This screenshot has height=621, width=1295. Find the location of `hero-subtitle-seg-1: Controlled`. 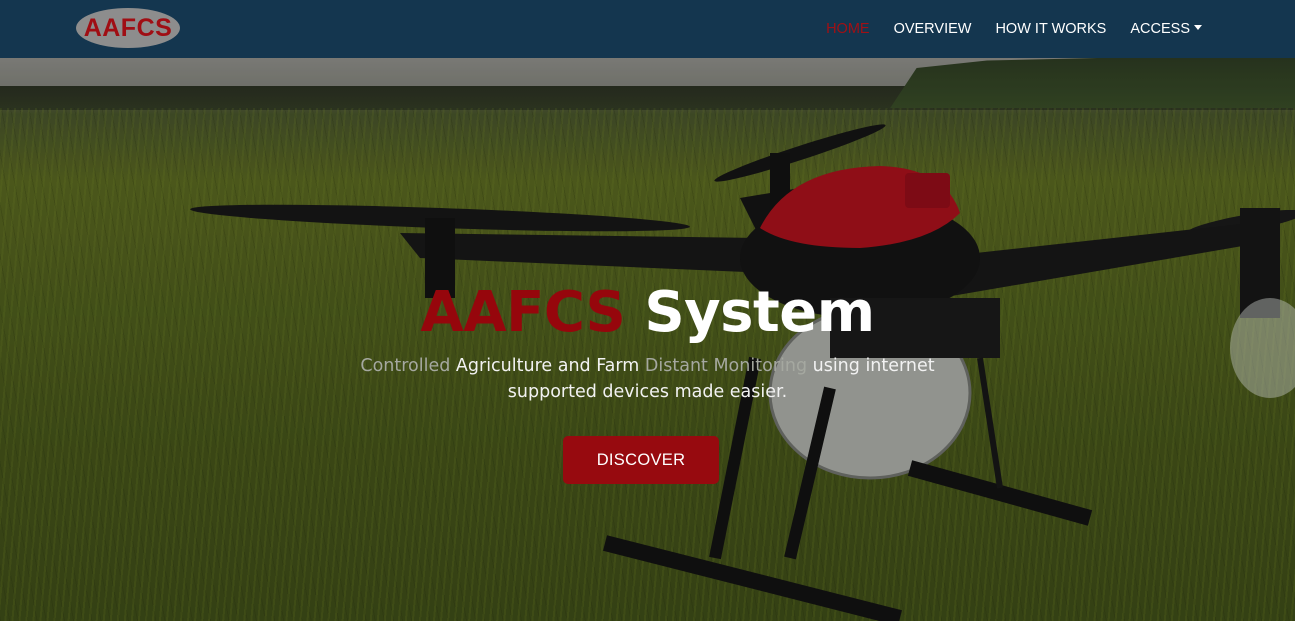

hero-subtitle-seg-1: Controlled is located at coordinates (405, 366).